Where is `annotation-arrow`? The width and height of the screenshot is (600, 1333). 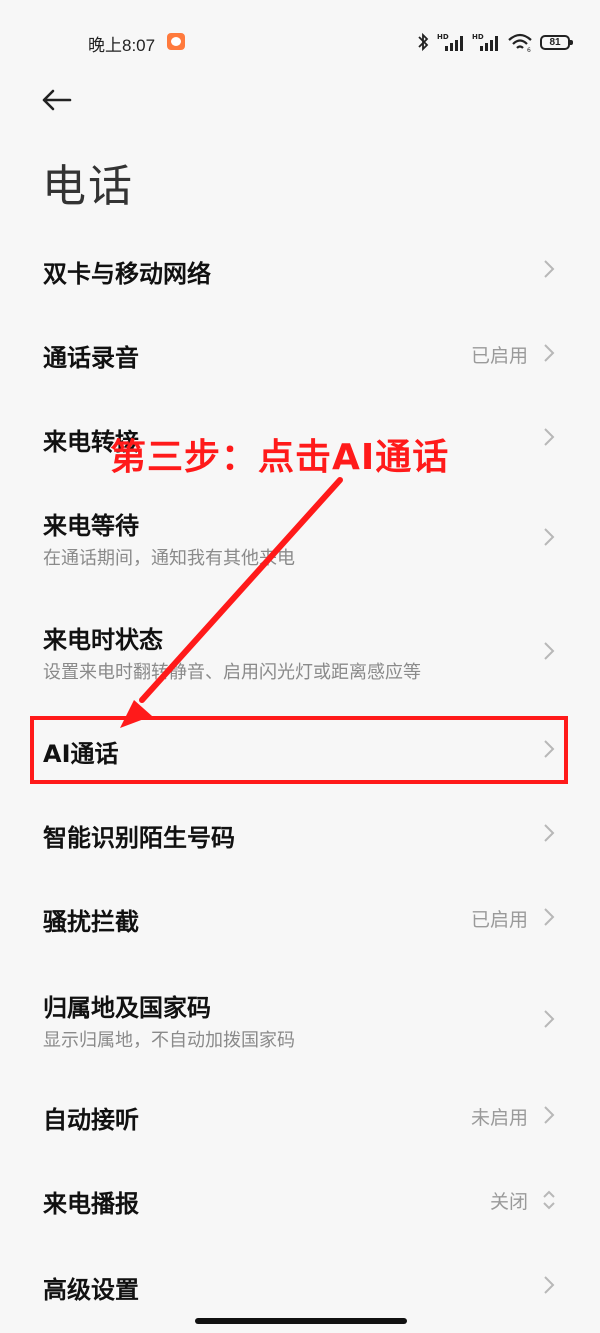 annotation-arrow is located at coordinates (231, 602).